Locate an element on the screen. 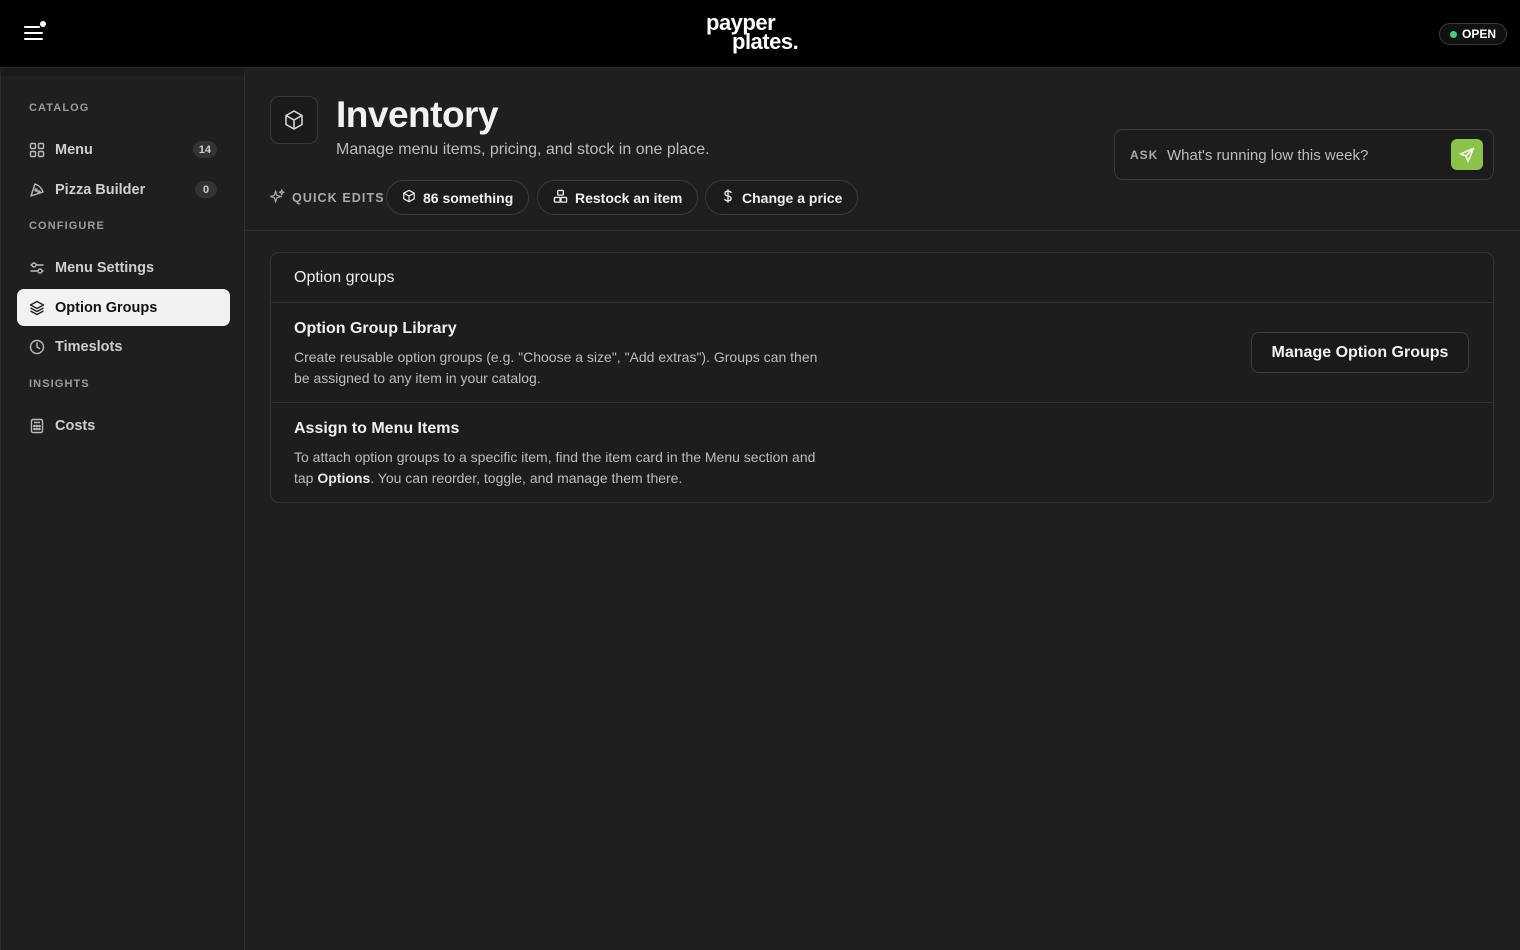 This screenshot has width=1520, height=950. sidebar-item-costs: Costs is located at coordinates (123, 425).